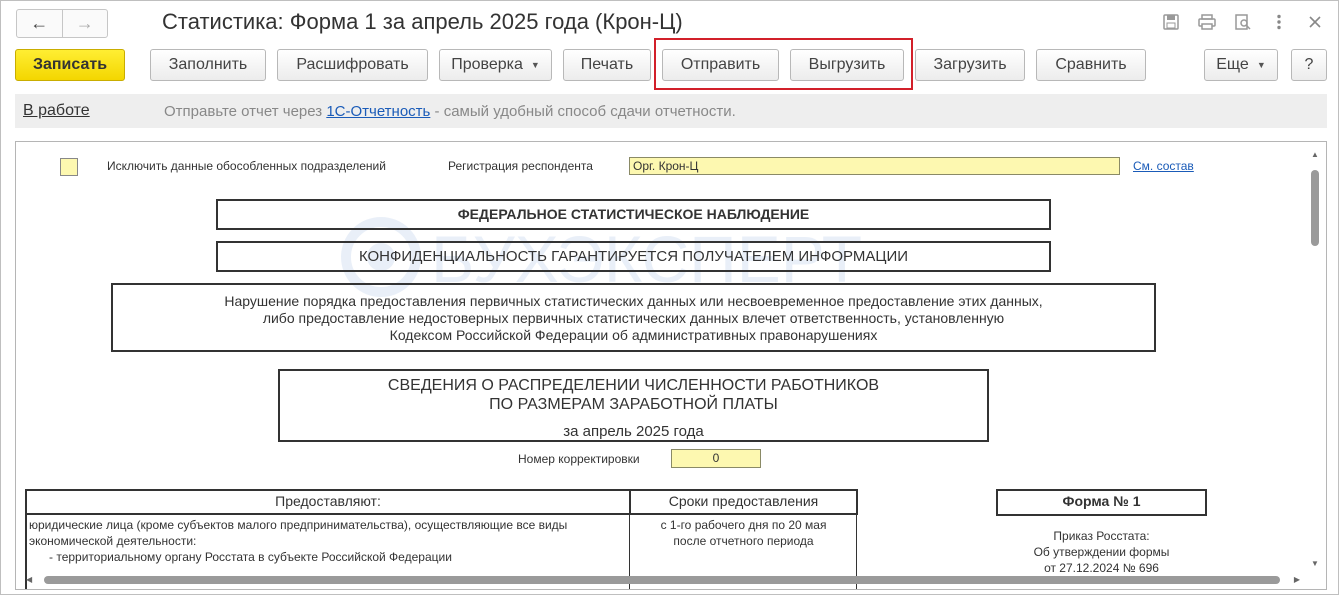  Describe the element at coordinates (378, 111) in the screenshot. I see `reporting-link: 1С-Отчетность` at that location.